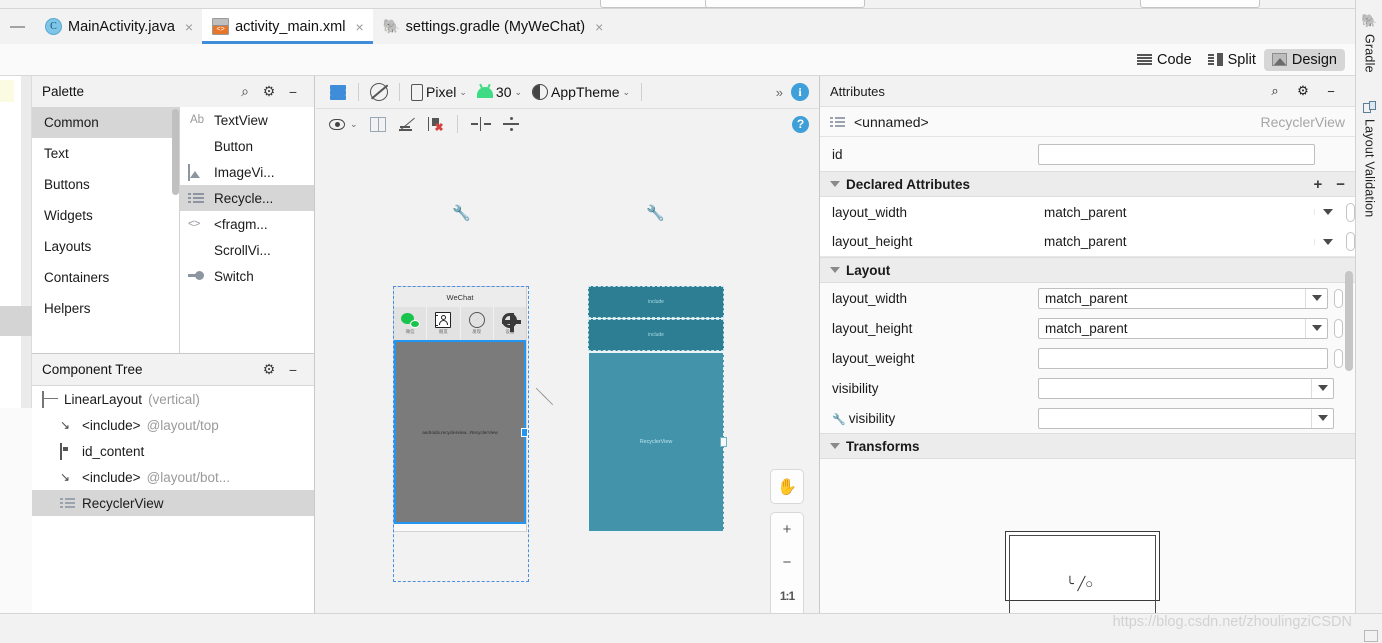  Describe the element at coordinates (406, 124) in the screenshot. I see `toggle-autoconnect-button` at that location.